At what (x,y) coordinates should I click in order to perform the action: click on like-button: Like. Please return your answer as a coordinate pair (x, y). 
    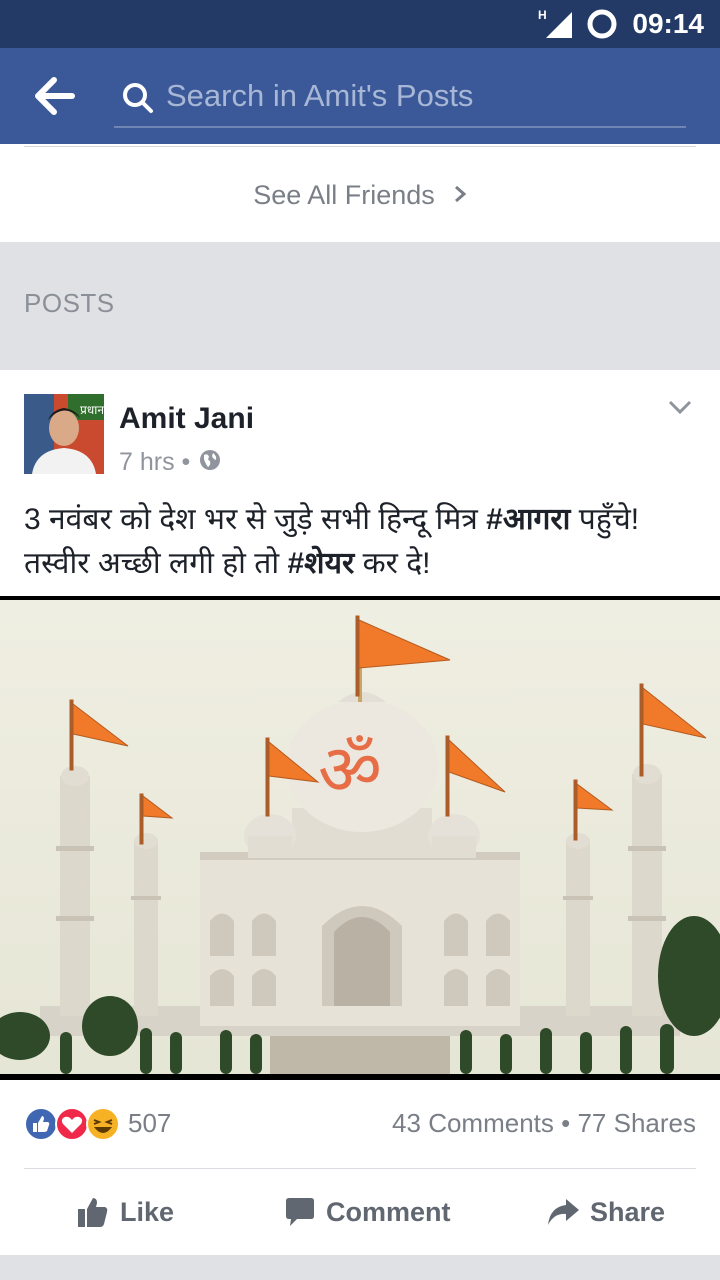
    Looking at the image, I should click on (125, 1212).